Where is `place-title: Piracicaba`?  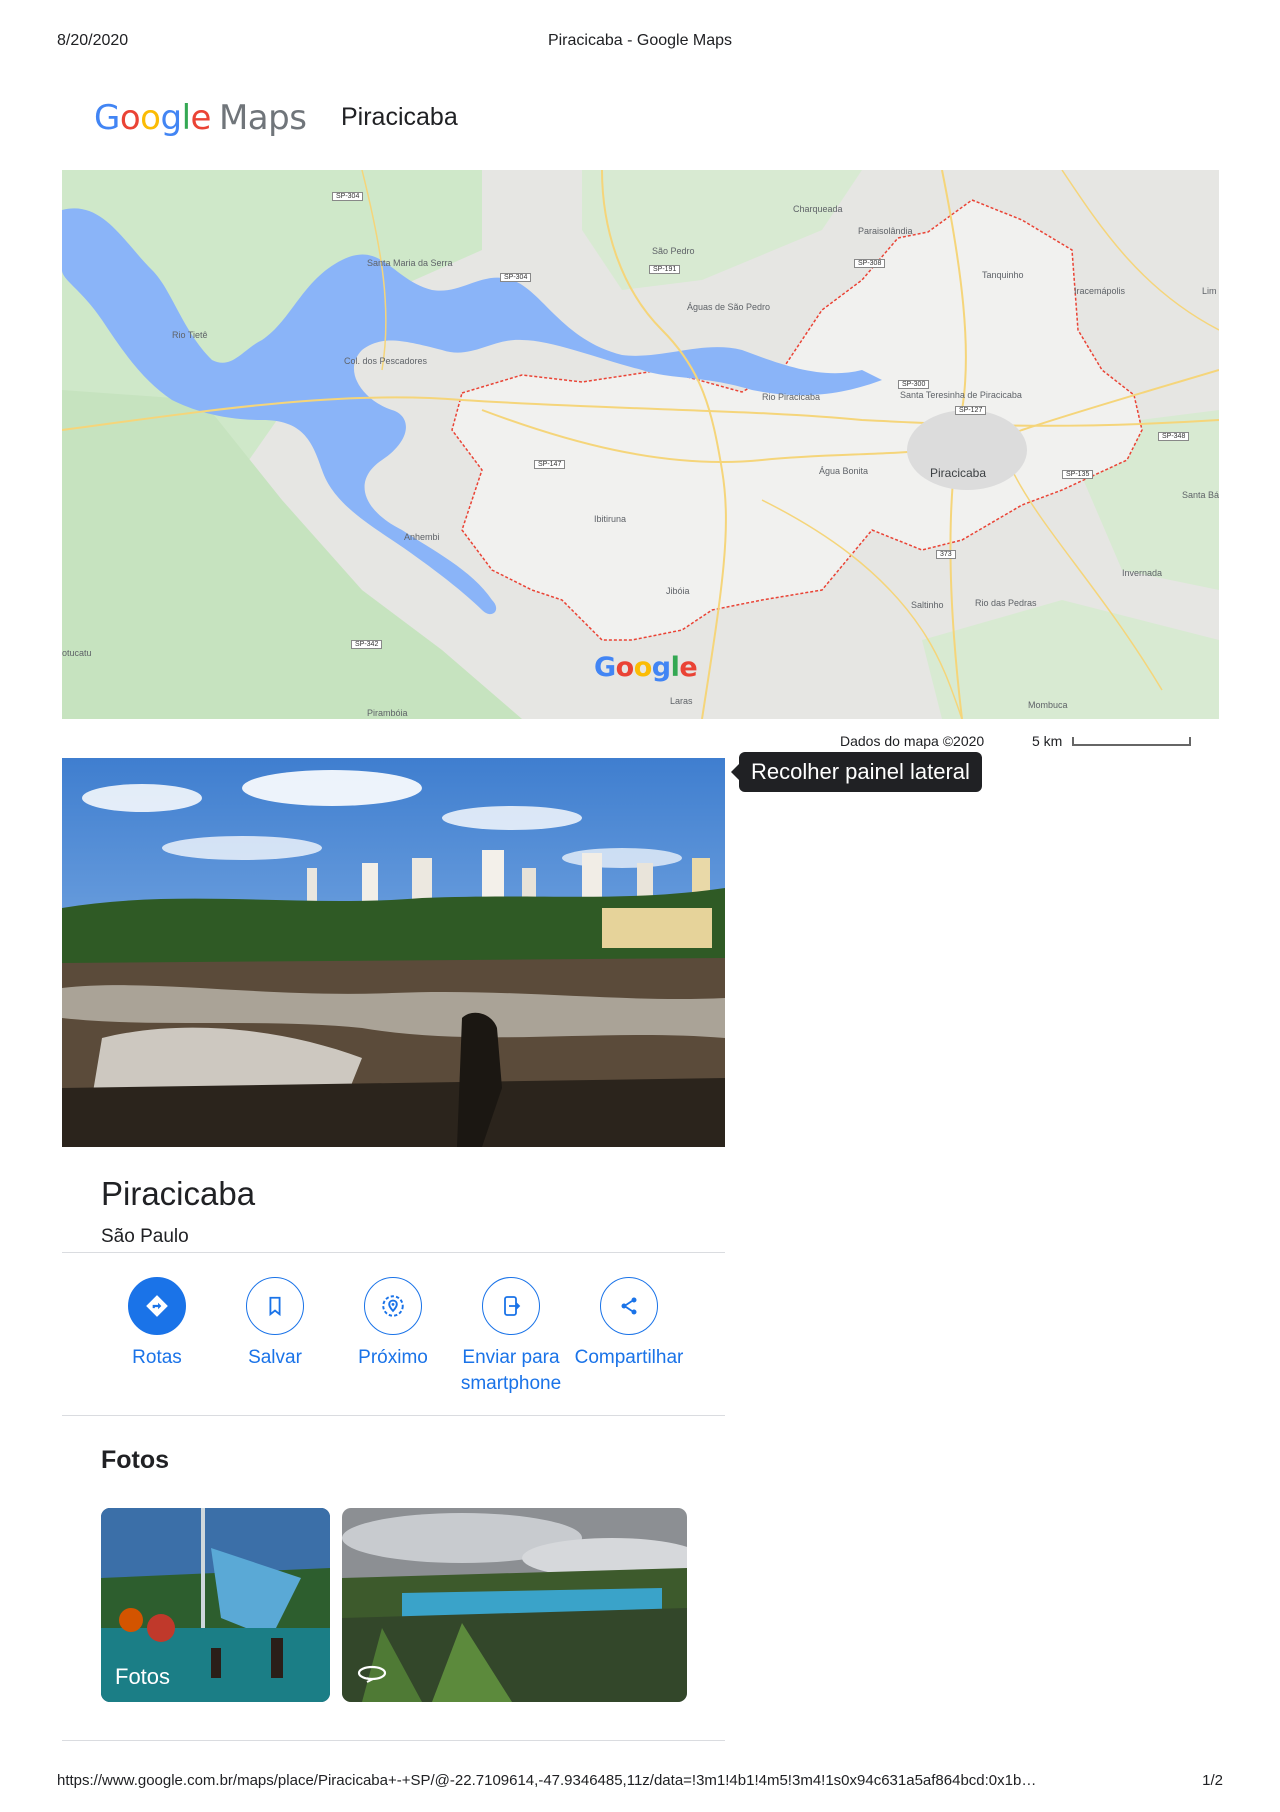 place-title: Piracicaba is located at coordinates (178, 1193).